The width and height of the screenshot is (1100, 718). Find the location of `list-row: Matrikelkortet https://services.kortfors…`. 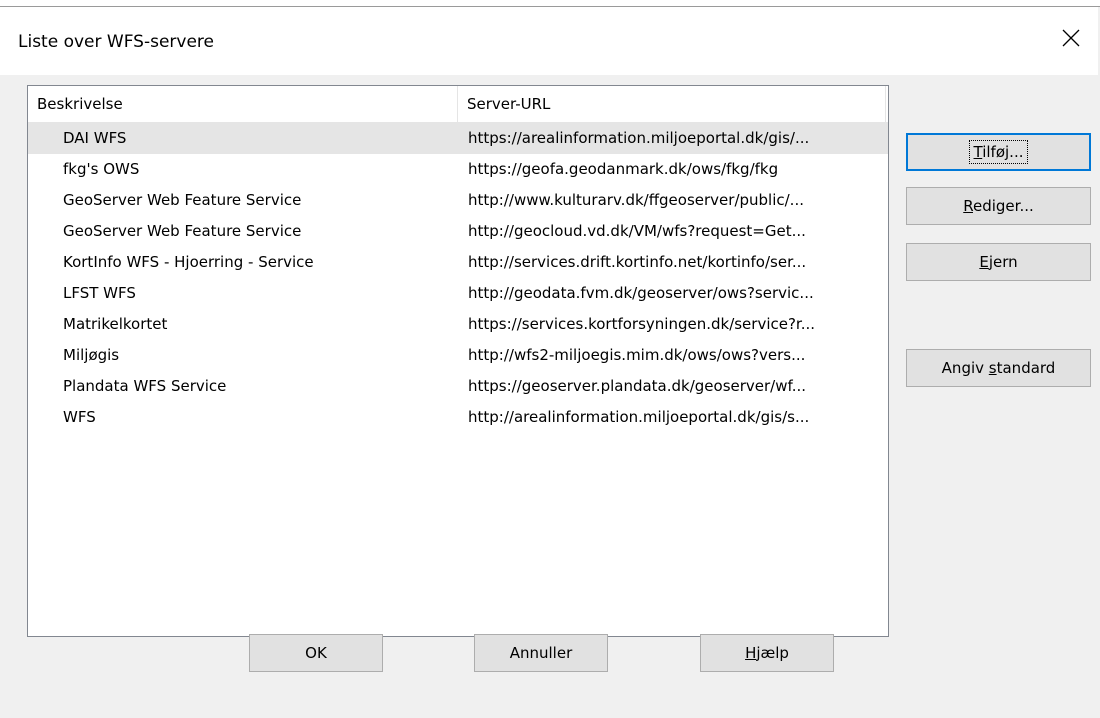

list-row: Matrikelkortet https://services.kortfors… is located at coordinates (458, 324).